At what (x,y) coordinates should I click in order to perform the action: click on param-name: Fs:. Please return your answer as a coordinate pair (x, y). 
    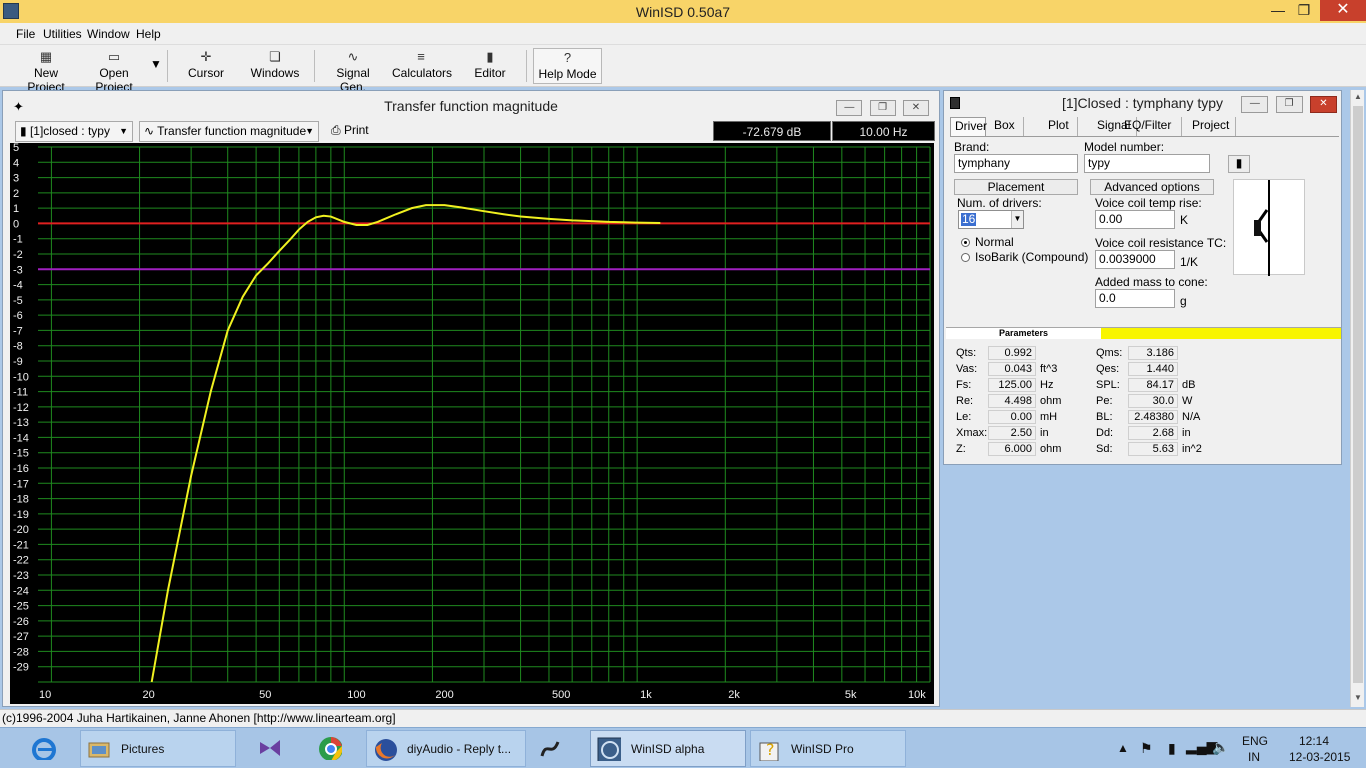
    Looking at the image, I should click on (964, 385).